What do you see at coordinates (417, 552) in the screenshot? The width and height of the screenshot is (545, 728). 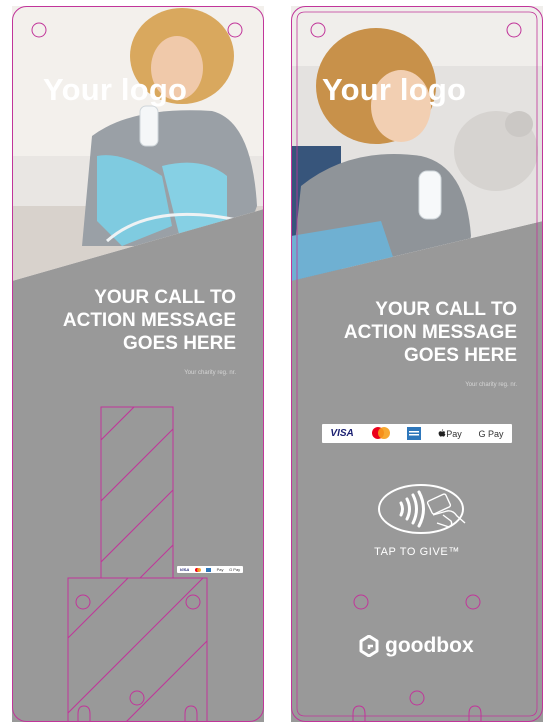 I see `tap-to-give-label: TAP TO GIVE™` at bounding box center [417, 552].